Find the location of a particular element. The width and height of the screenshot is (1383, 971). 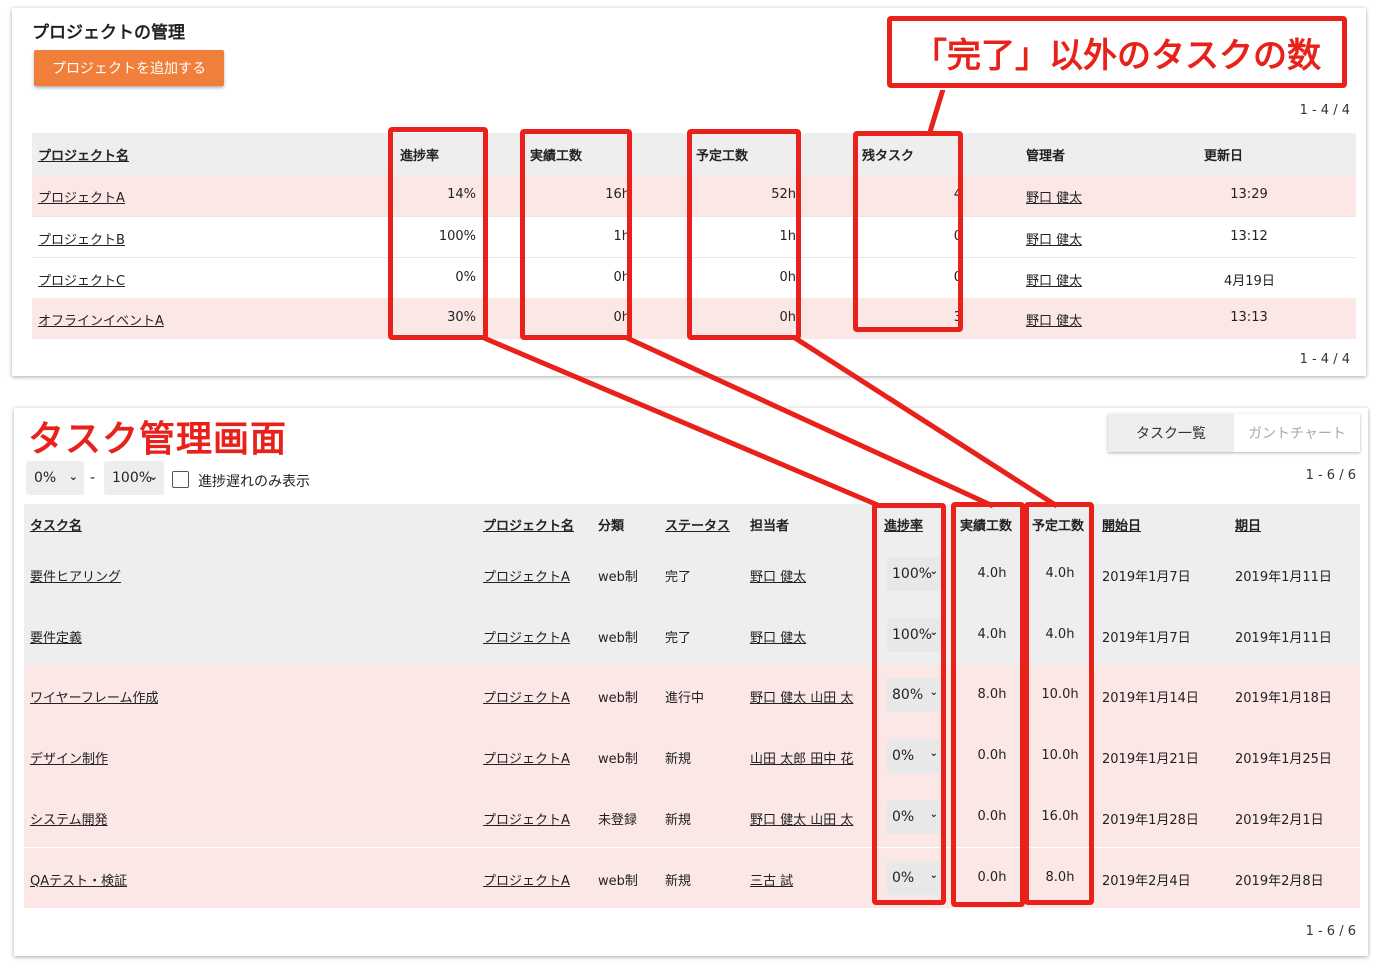

table-row: プロジェクトA 14% 16h 52h 4 野口 健太 13:29 is located at coordinates (694, 195).